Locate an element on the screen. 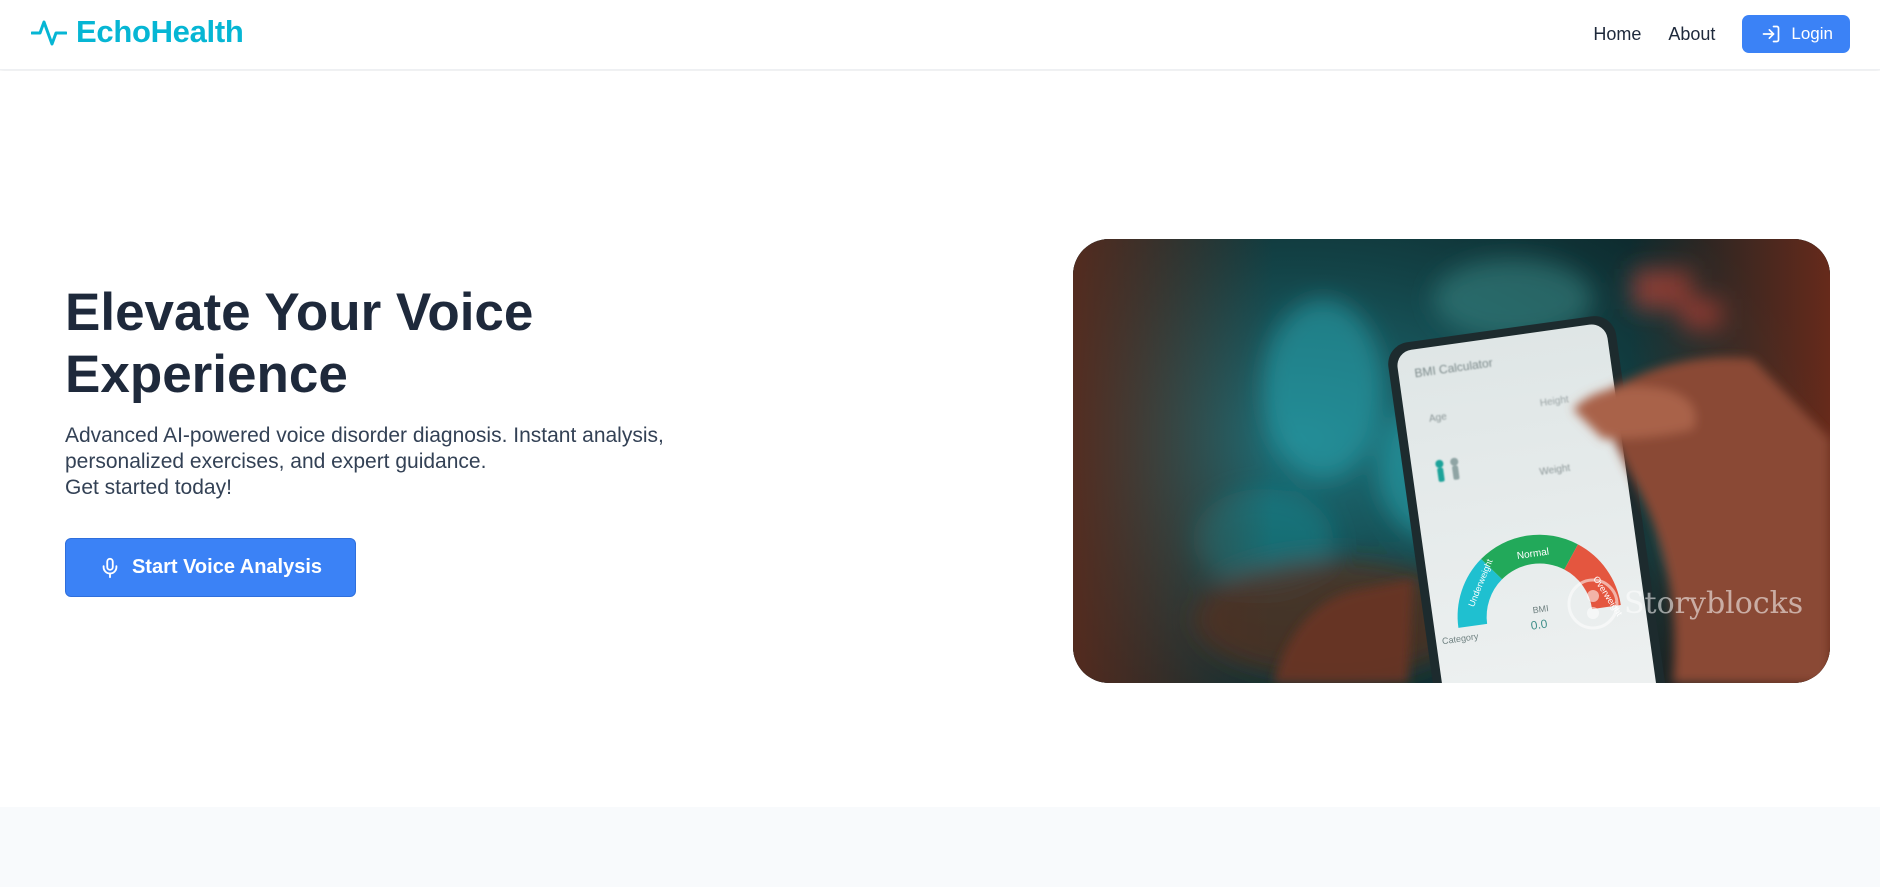 The image size is (1880, 887). nav-home-link: Home is located at coordinates (1617, 34).